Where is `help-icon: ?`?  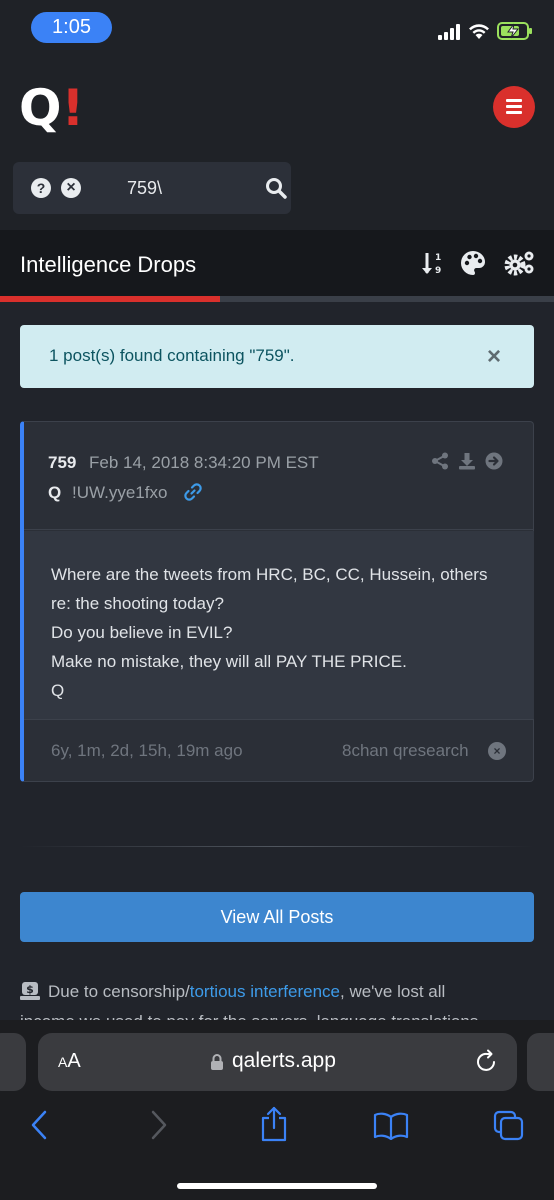 help-icon: ? is located at coordinates (41, 188).